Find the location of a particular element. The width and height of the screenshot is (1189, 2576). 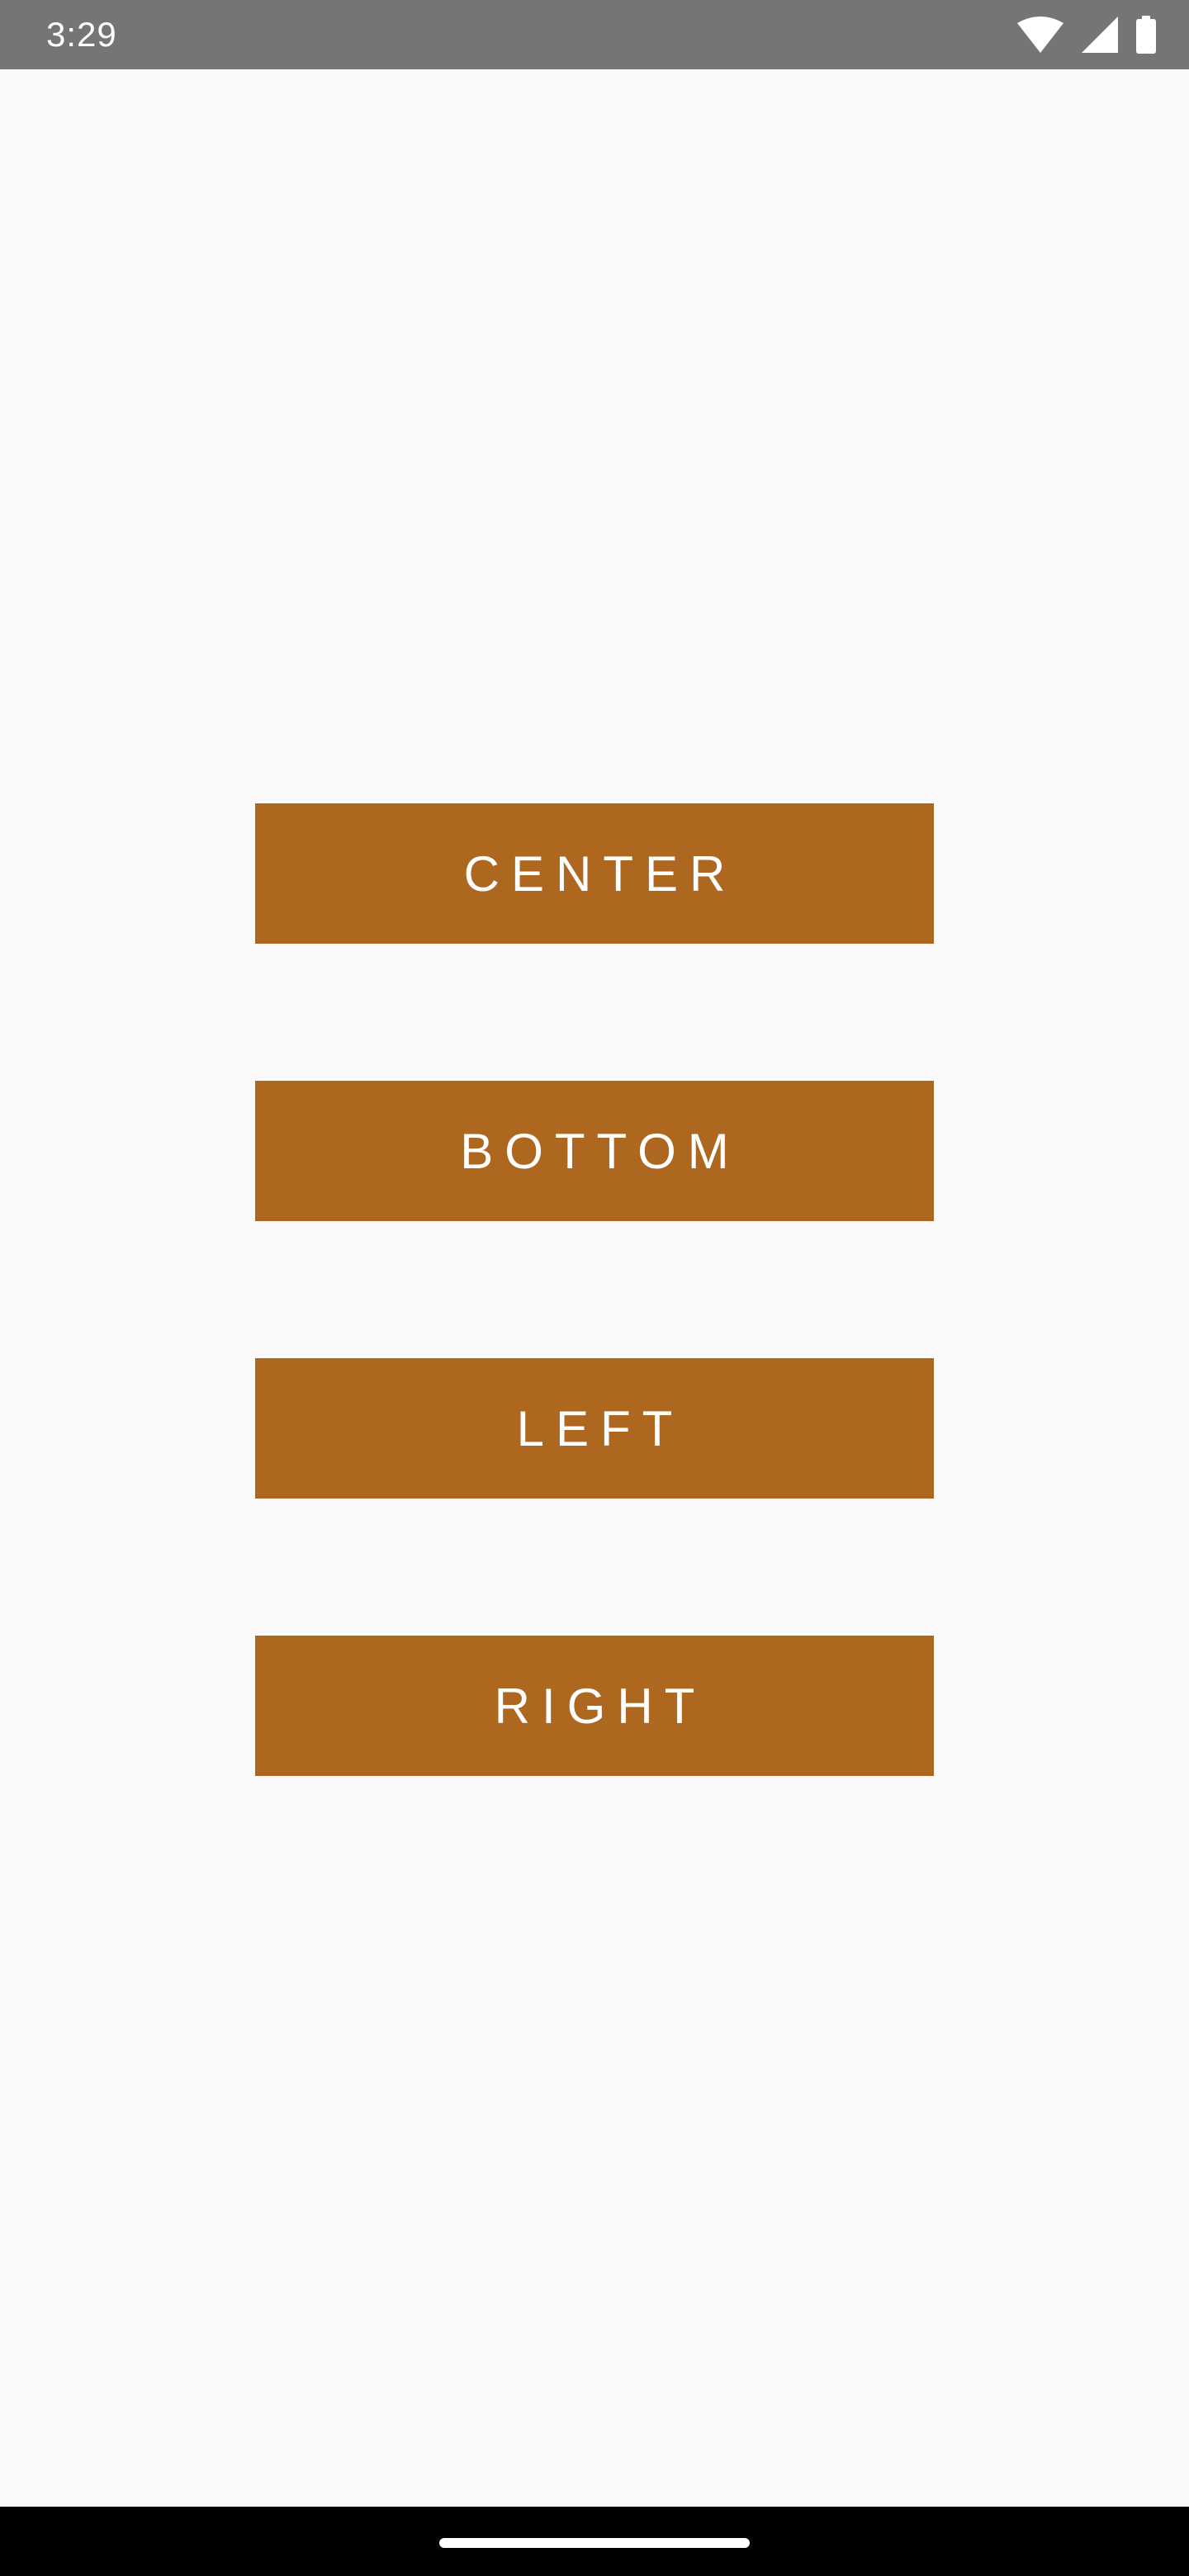

left-button: LEFT is located at coordinates (594, 1428).